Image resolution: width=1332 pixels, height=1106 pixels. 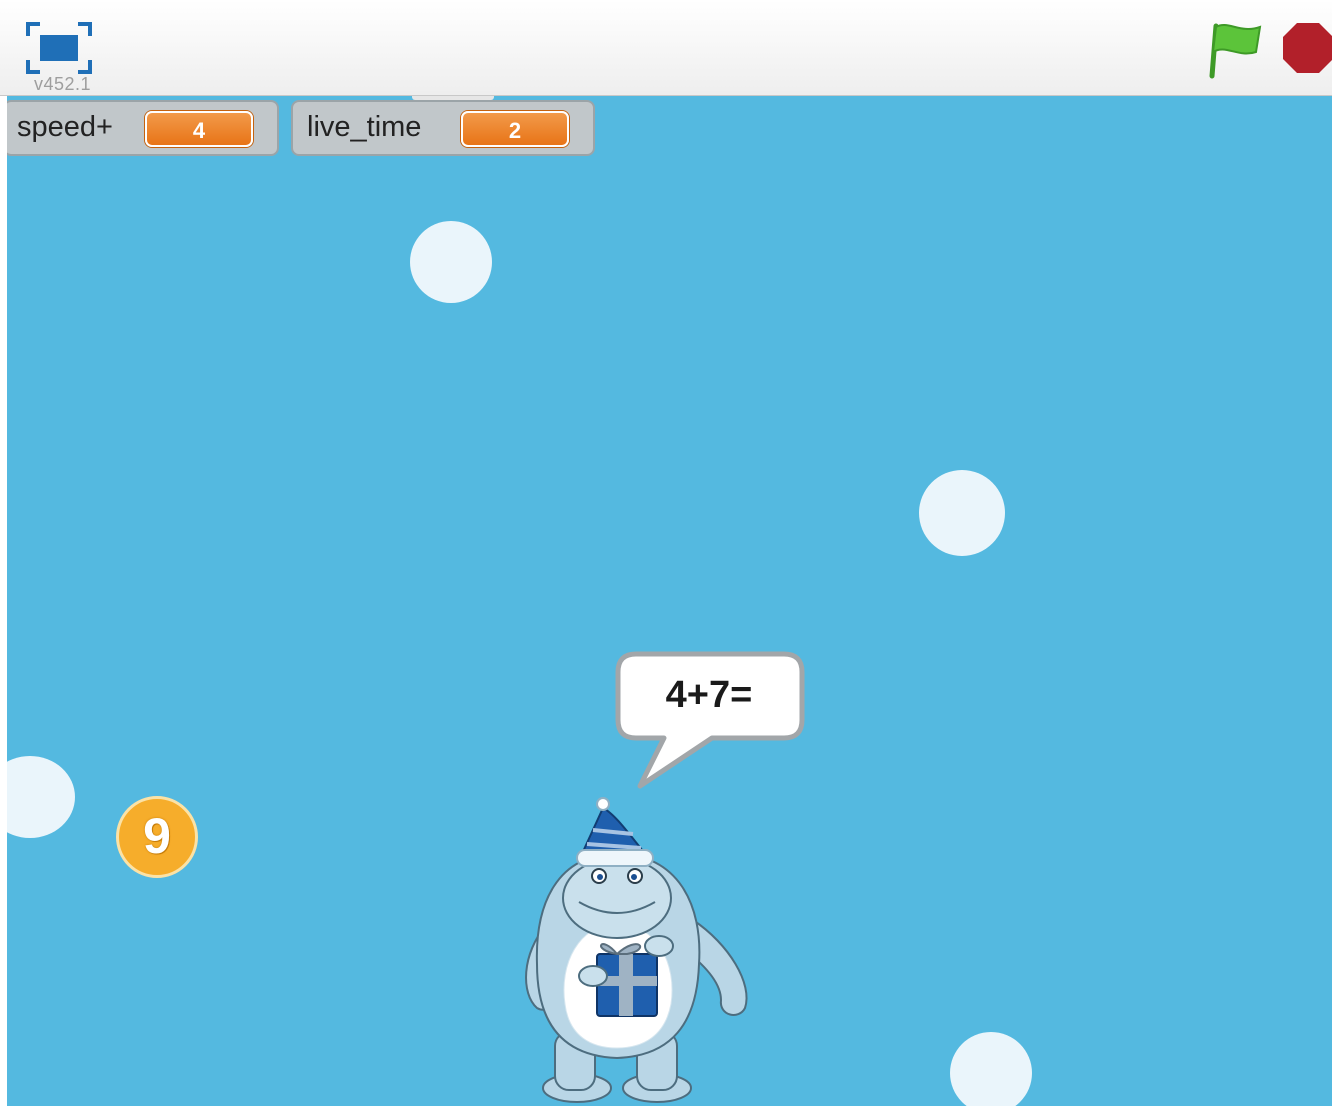 What do you see at coordinates (637, 950) in the screenshot?
I see `yeti-sprite` at bounding box center [637, 950].